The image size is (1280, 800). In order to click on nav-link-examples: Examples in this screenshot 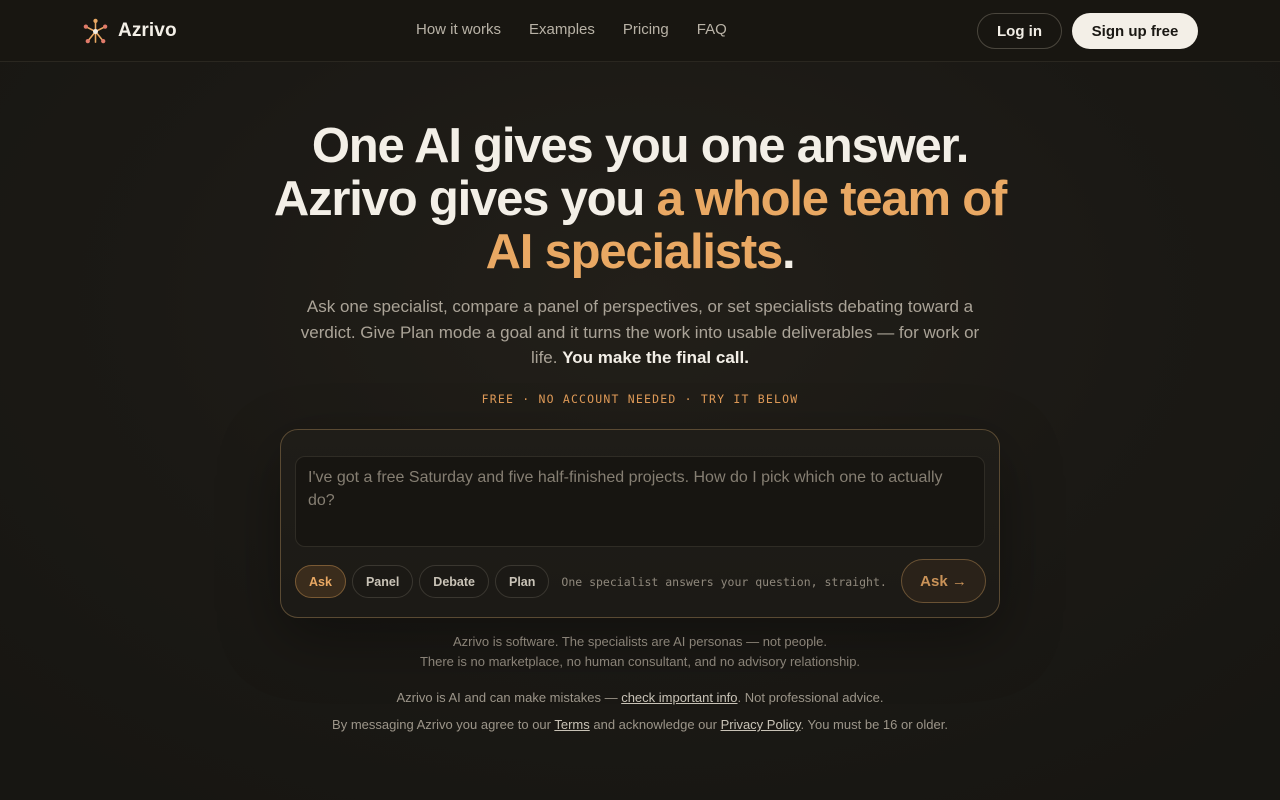, I will do `click(562, 29)`.